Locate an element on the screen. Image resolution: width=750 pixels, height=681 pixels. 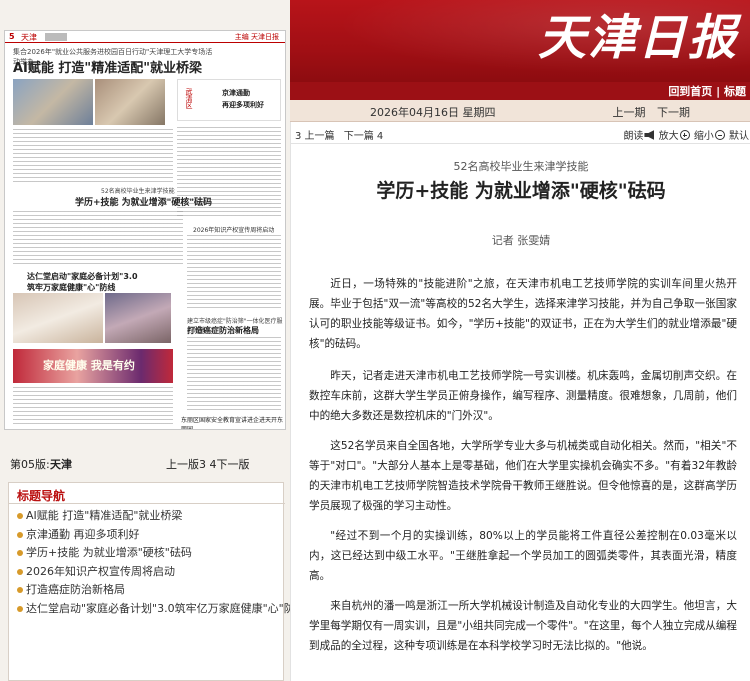
headline-link: 学历+技能 为就业增添"硬核"砝码 is located at coordinates (109, 552).